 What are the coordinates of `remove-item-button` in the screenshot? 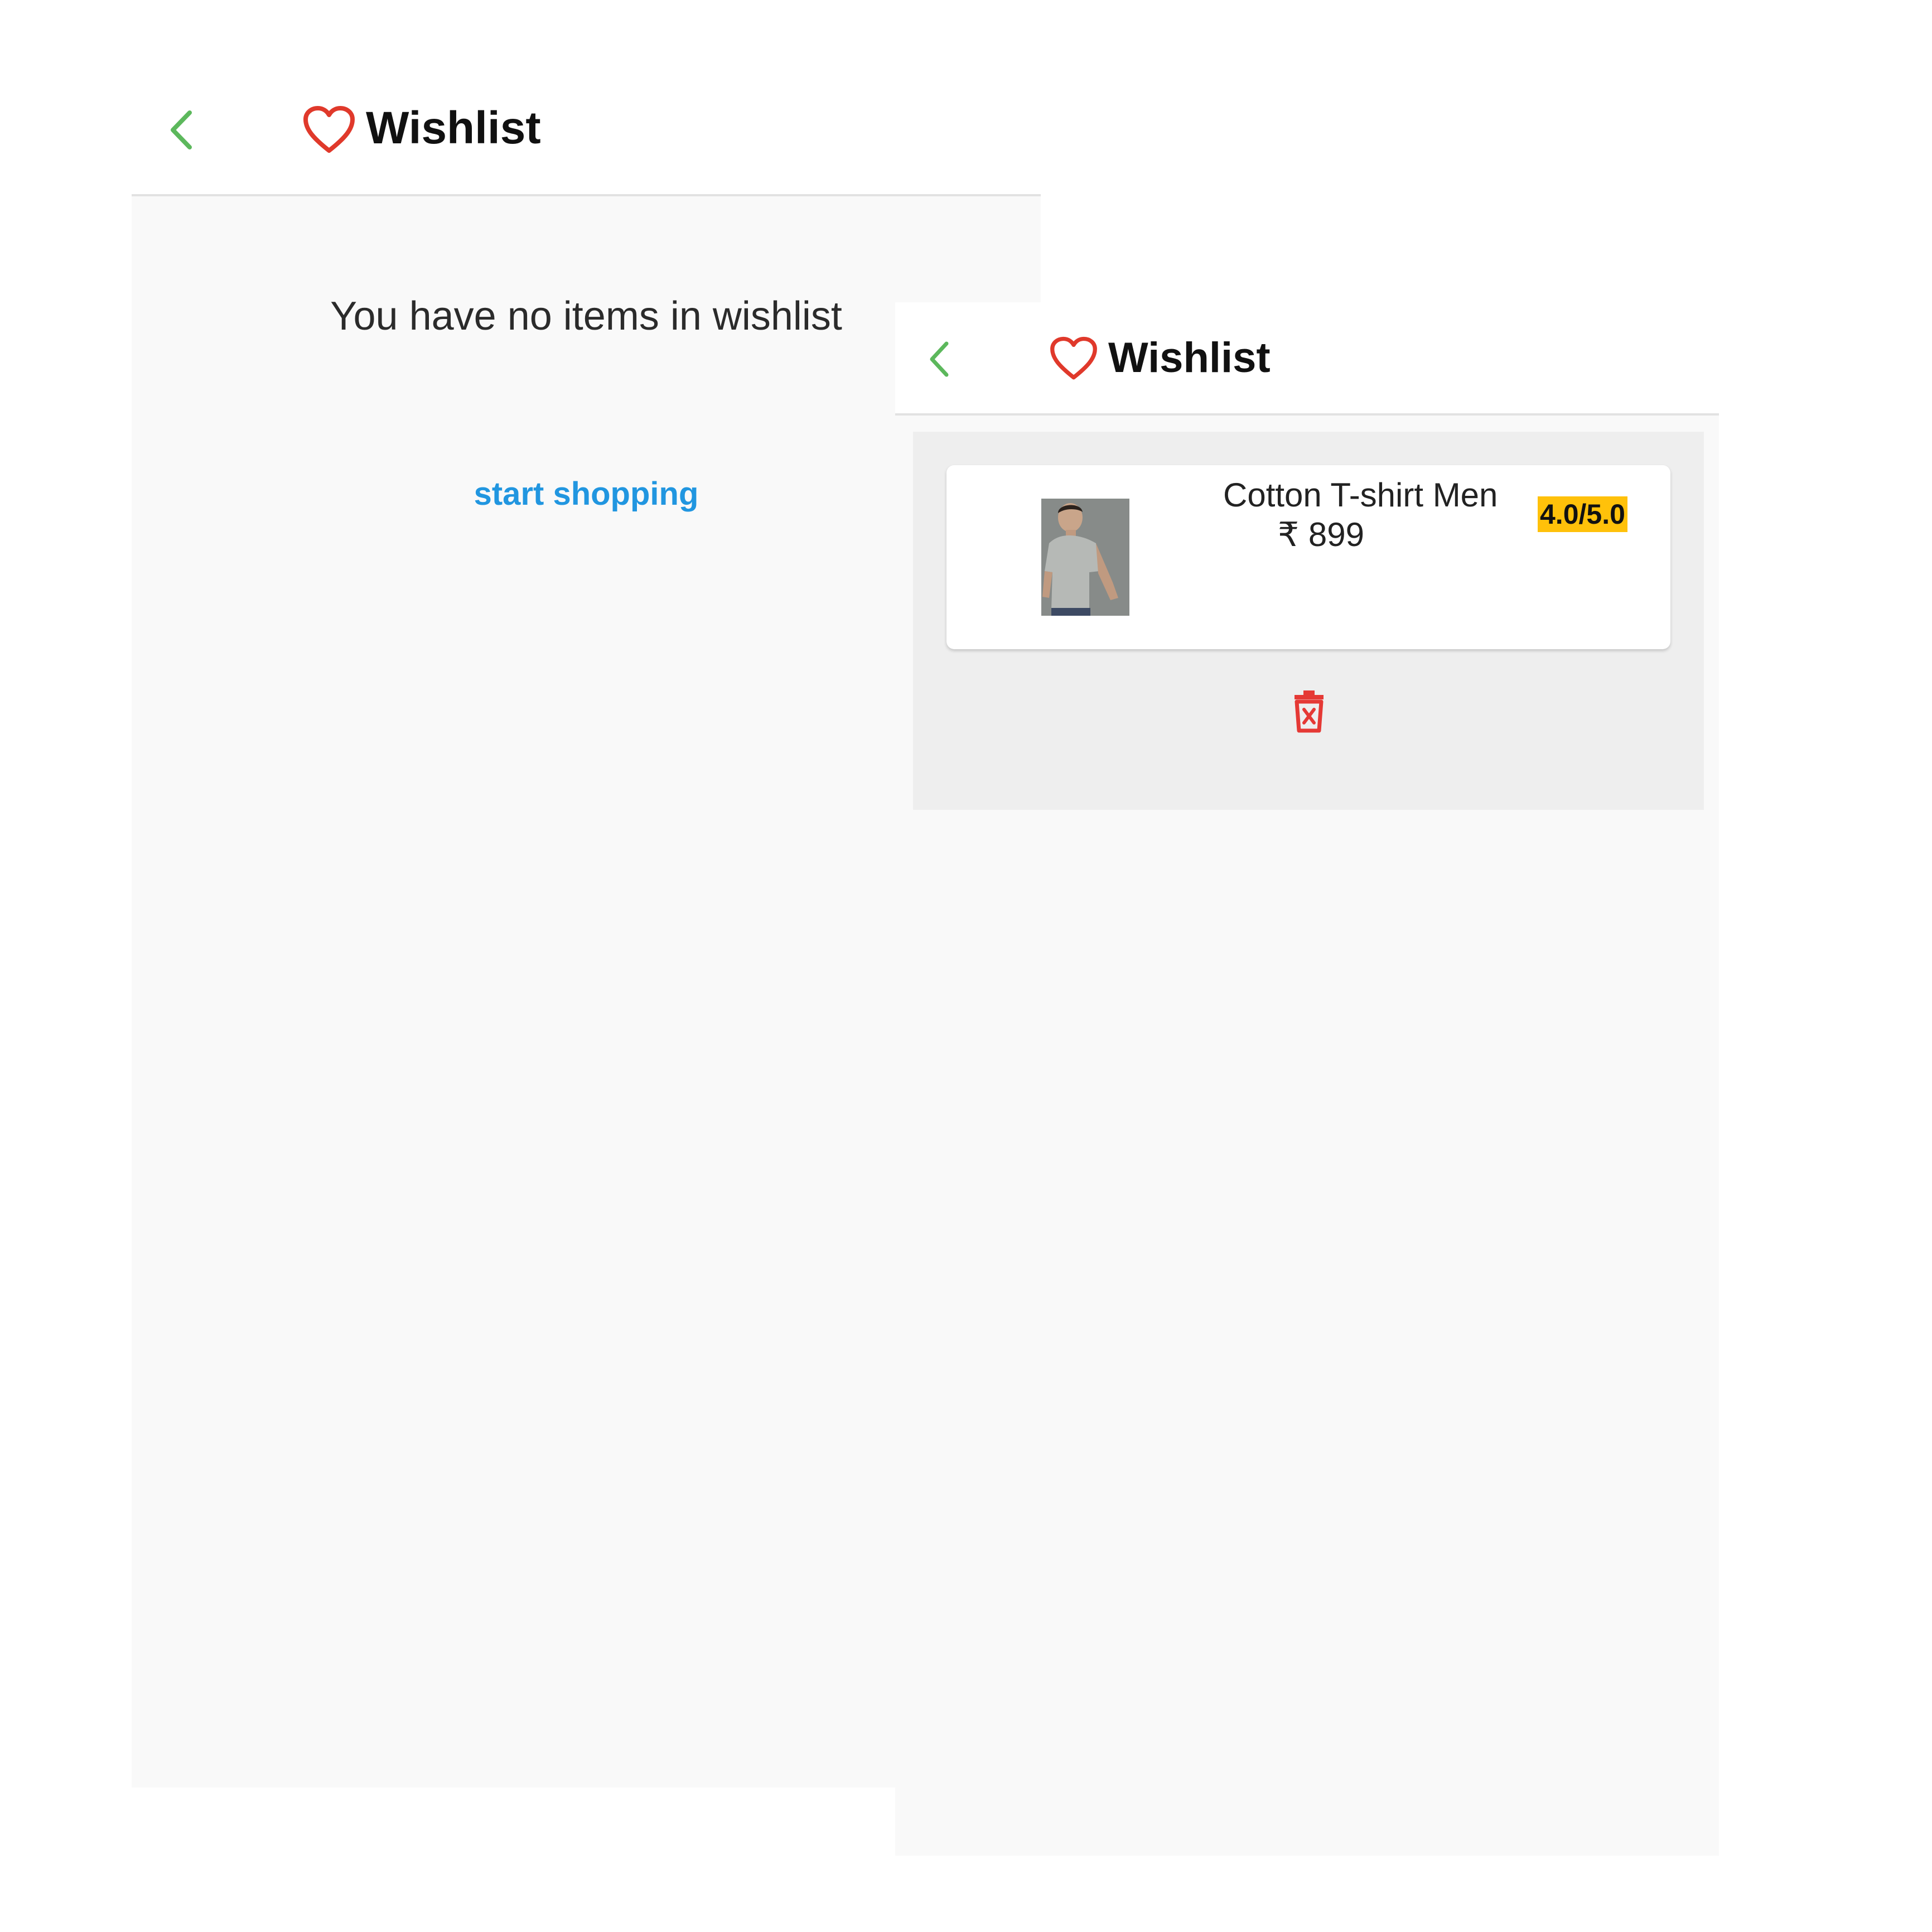 It's located at (1309, 711).